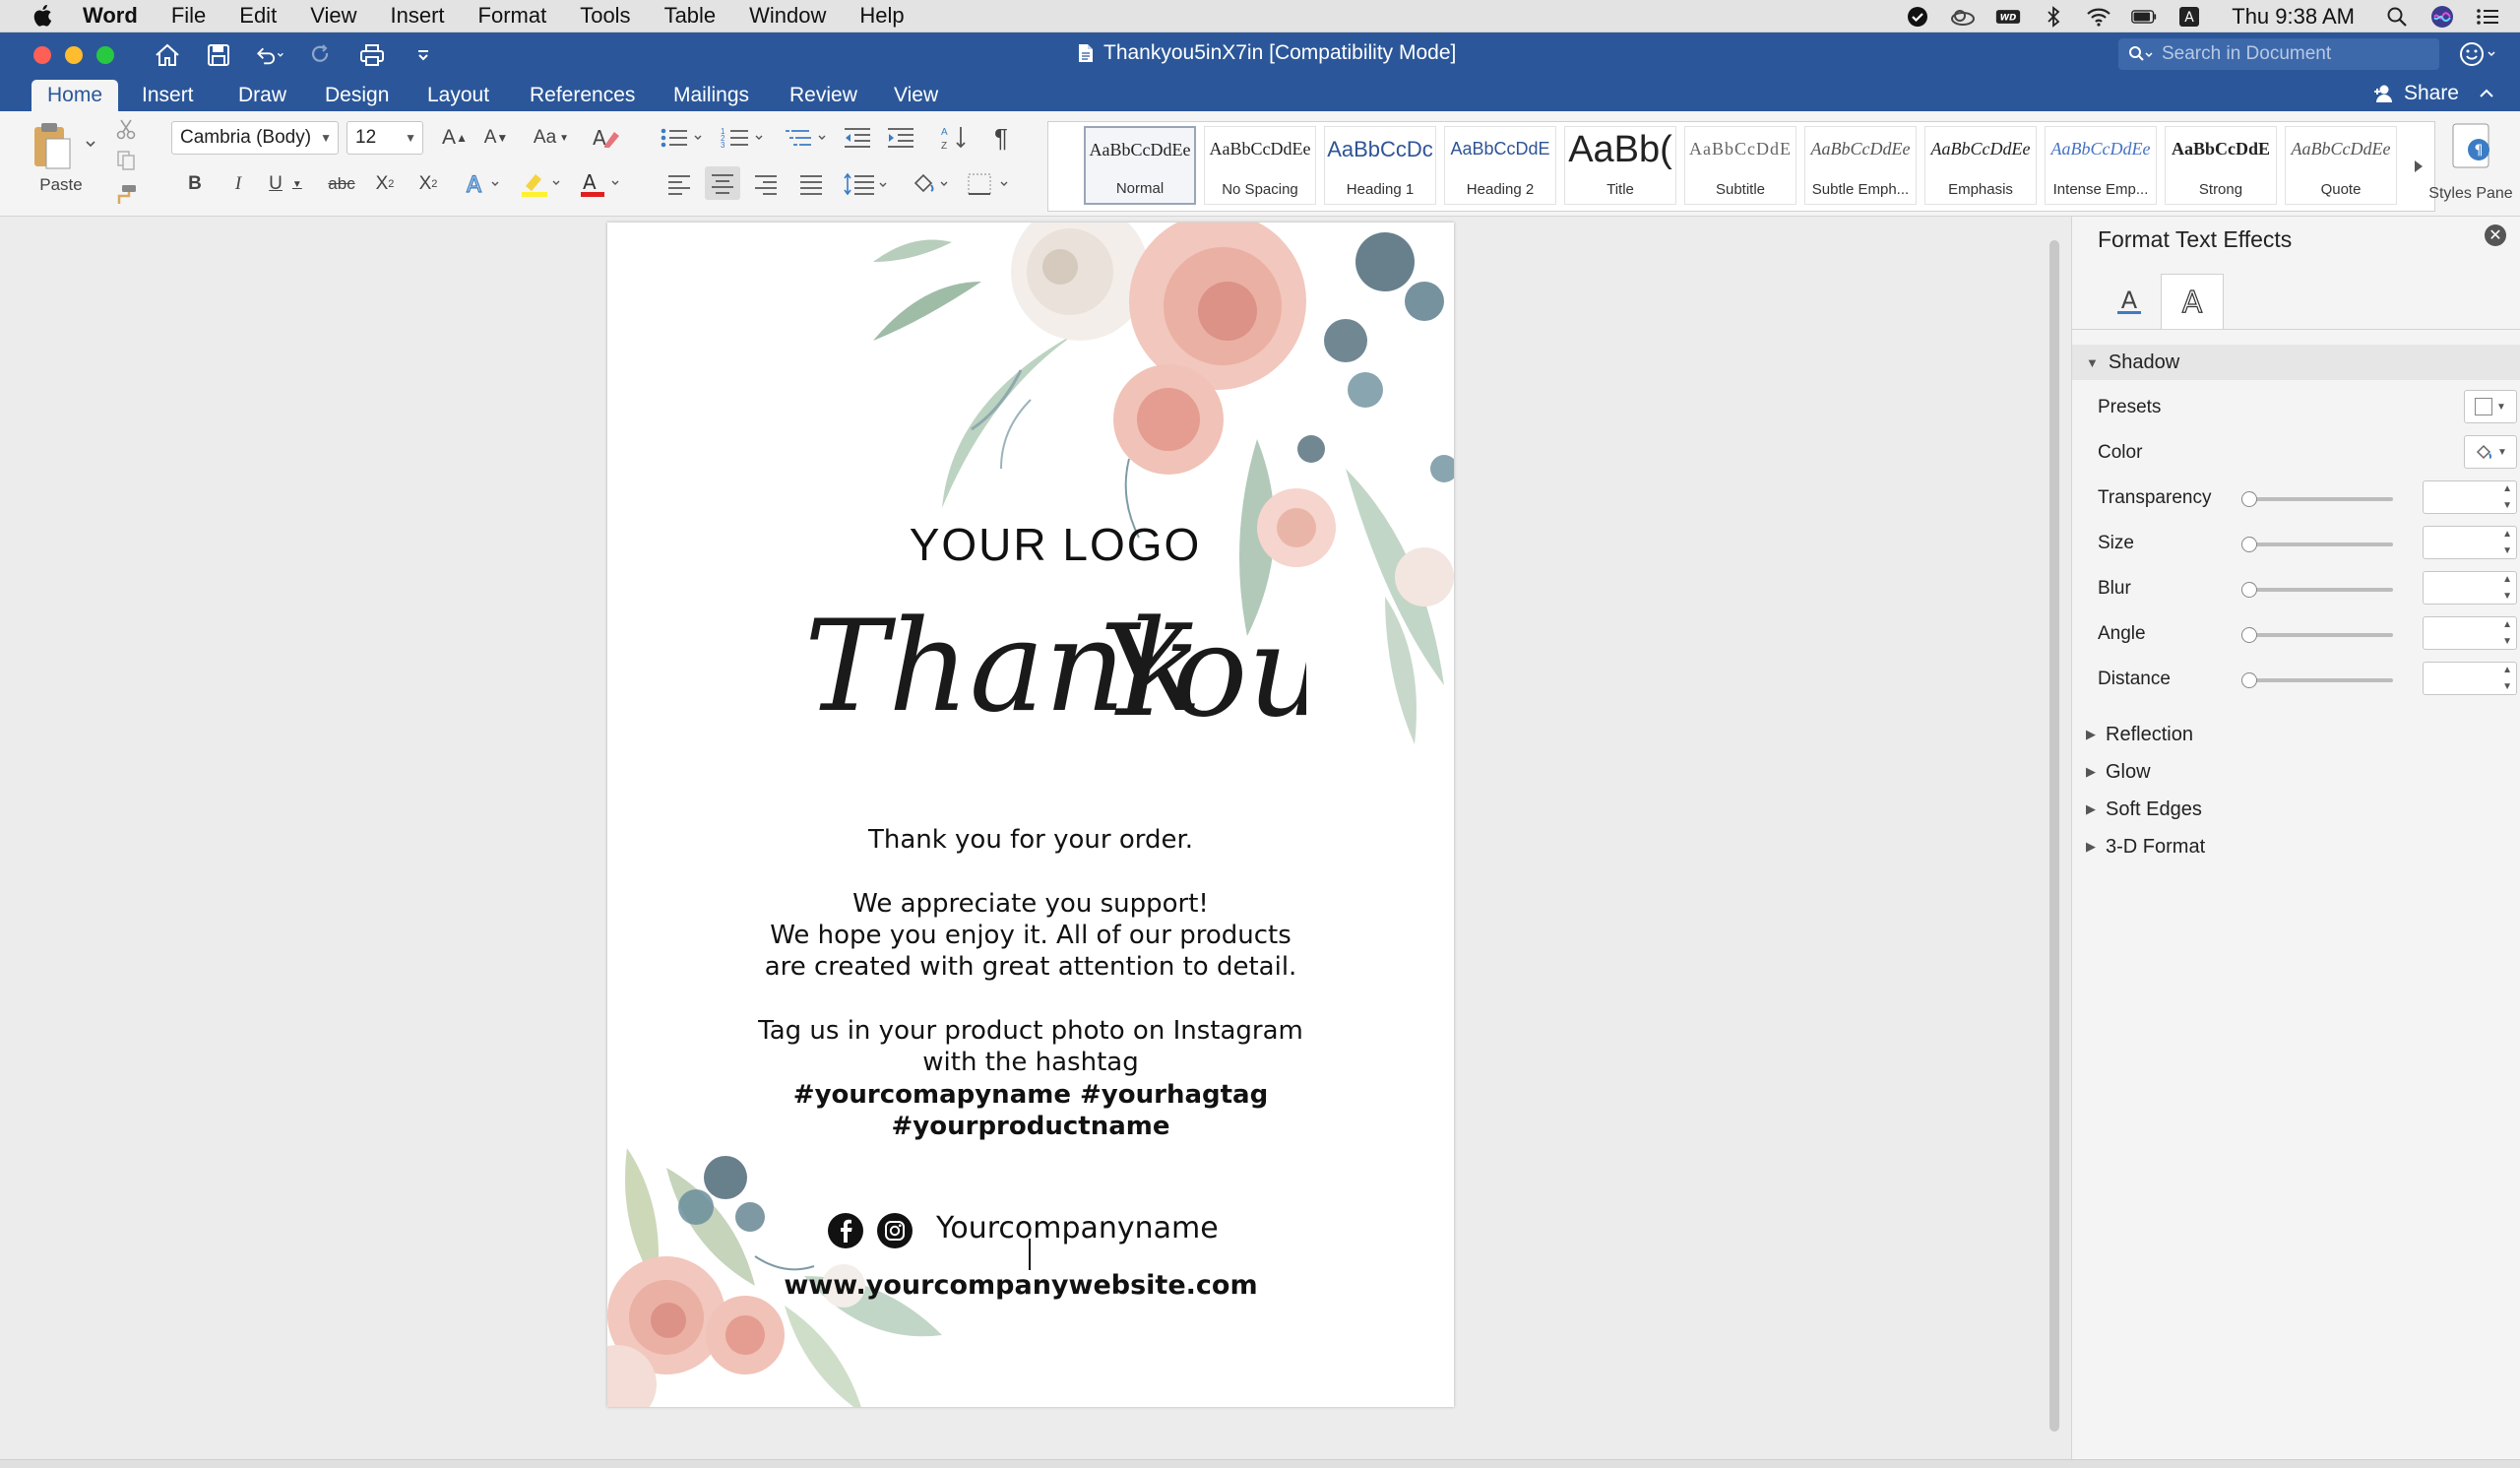 This screenshot has height=1468, width=2520. I want to click on wifi-icon, so click(2098, 17).